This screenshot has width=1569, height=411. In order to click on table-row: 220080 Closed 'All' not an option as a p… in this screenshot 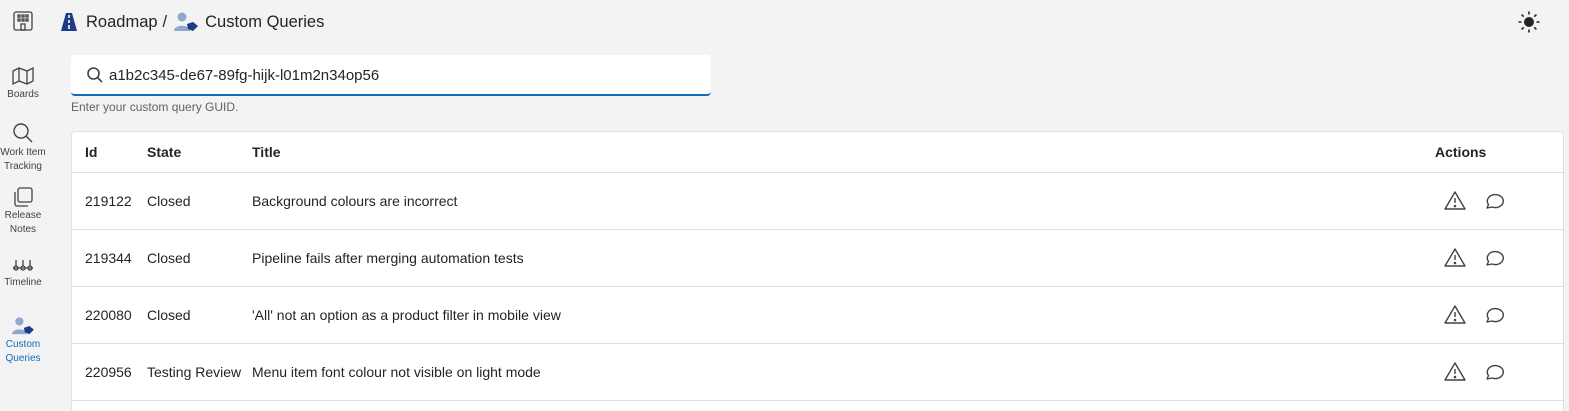, I will do `click(817, 315)`.